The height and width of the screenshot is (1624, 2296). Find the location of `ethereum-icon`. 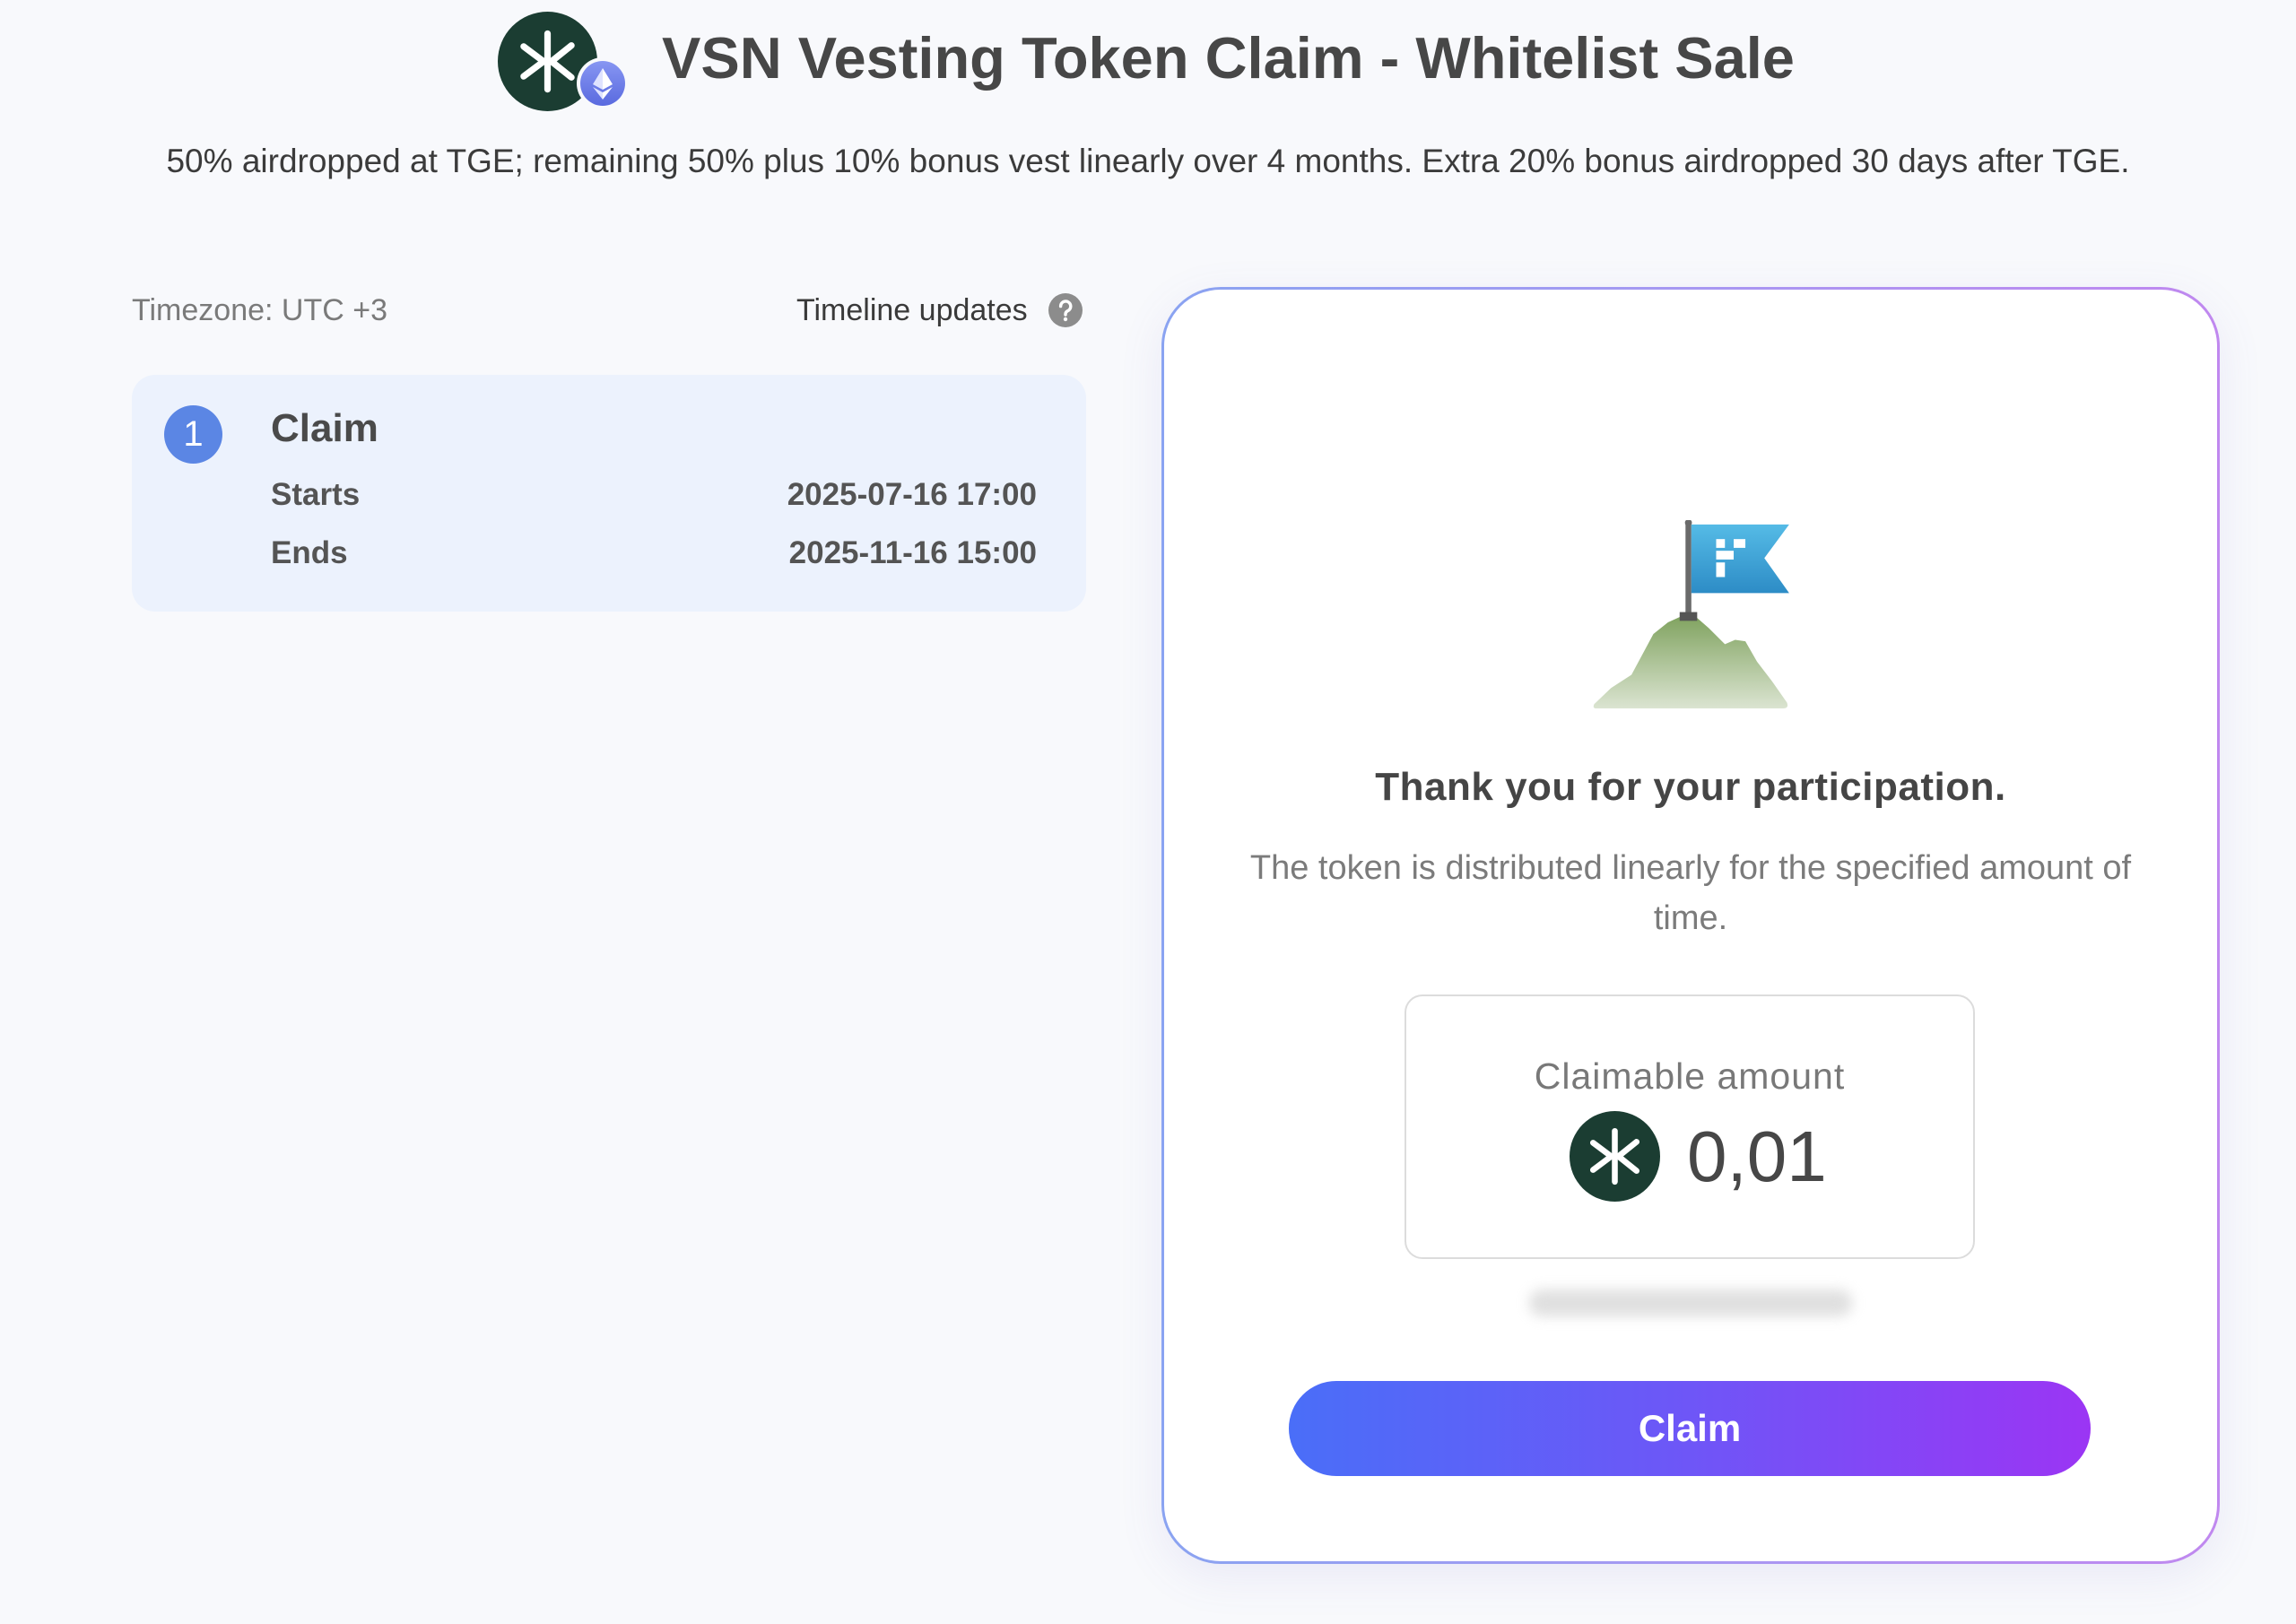

ethereum-icon is located at coordinates (603, 83).